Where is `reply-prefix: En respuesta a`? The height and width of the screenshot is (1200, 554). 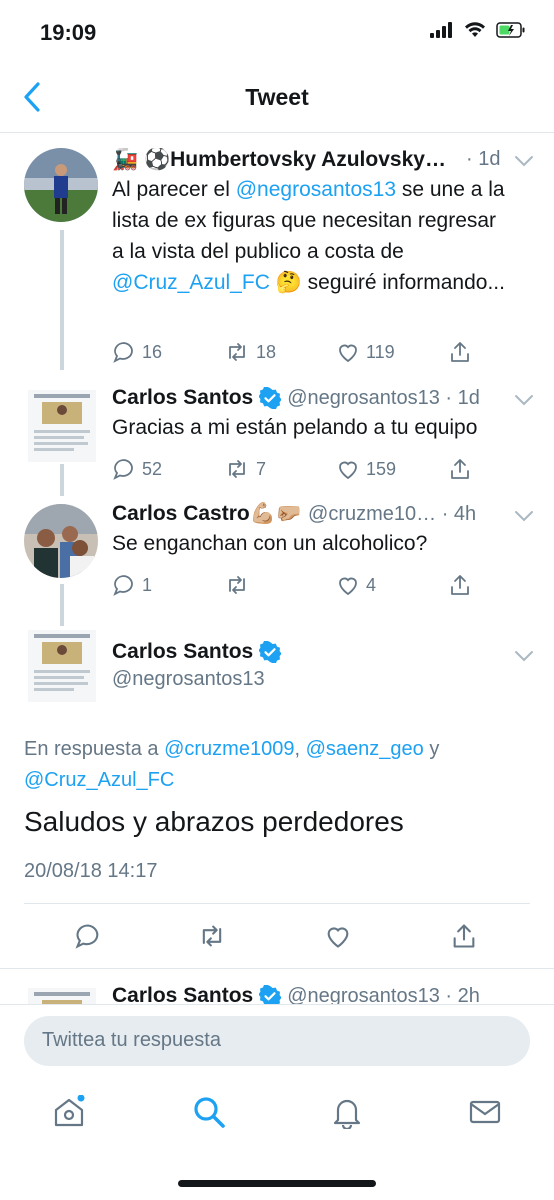 reply-prefix: En respuesta a is located at coordinates (94, 749).